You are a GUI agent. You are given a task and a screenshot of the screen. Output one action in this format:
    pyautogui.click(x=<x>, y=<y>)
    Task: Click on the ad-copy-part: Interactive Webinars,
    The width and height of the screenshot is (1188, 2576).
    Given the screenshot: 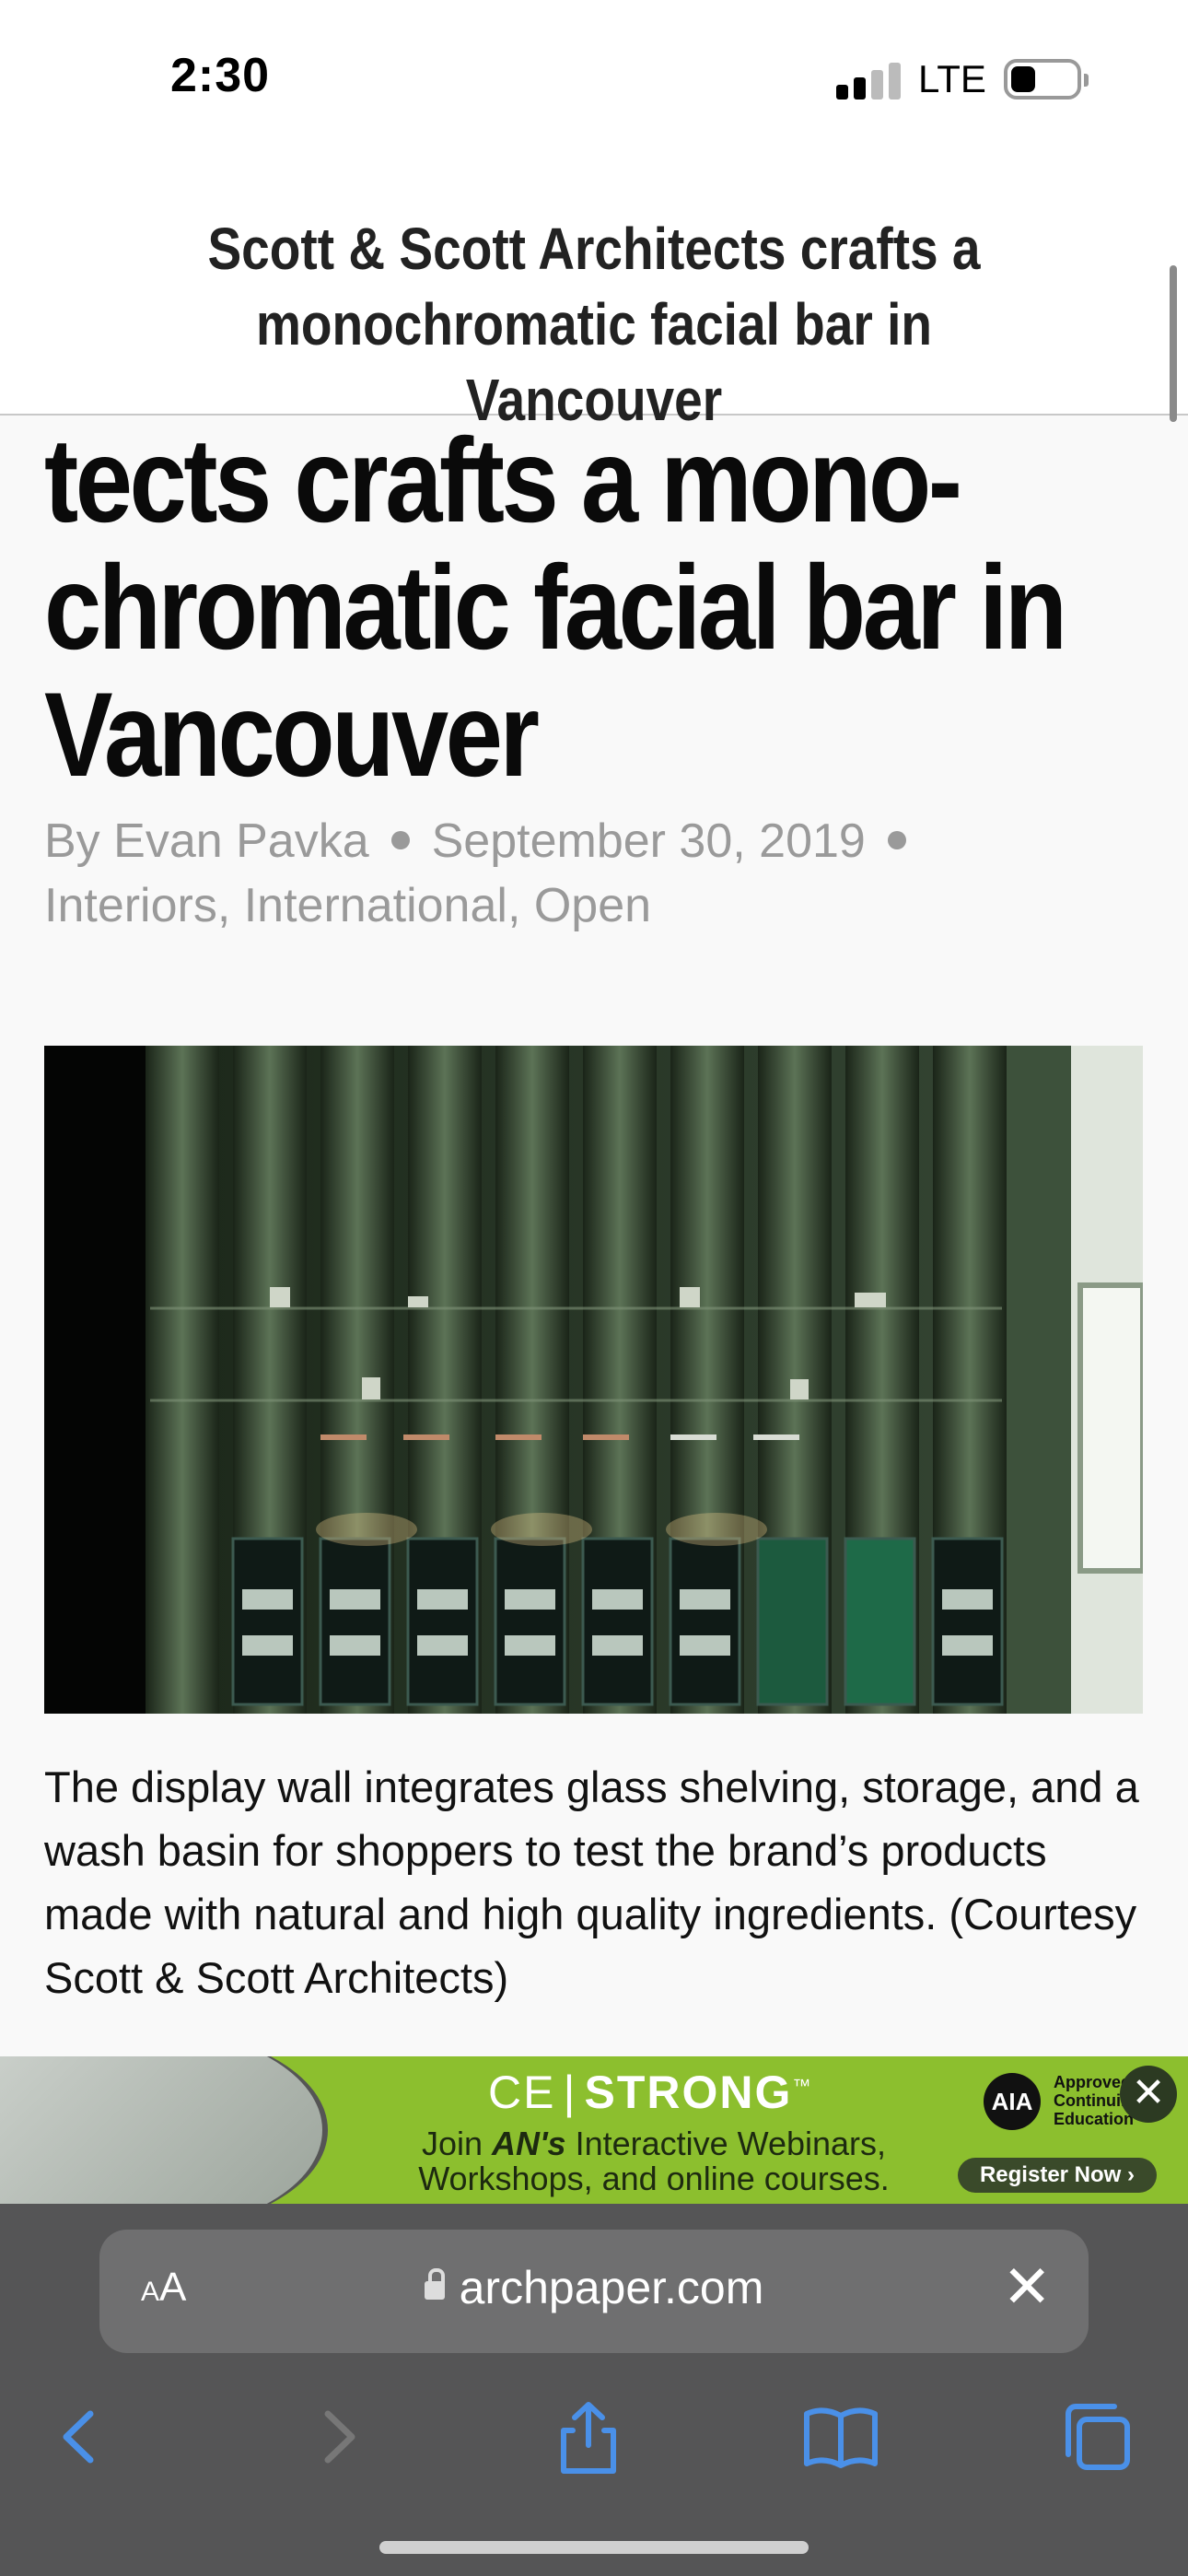 What is the action you would take?
    pyautogui.click(x=726, y=2143)
    